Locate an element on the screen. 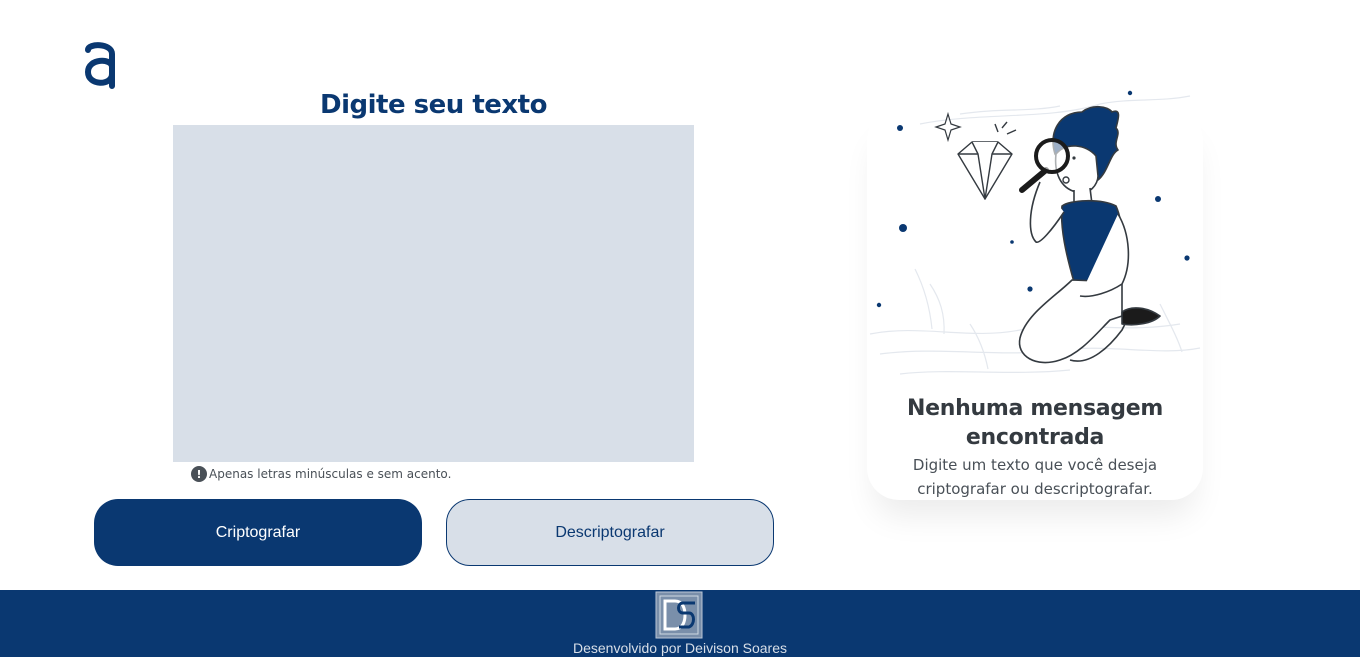 This screenshot has width=1360, height=657. alura-a-logo-icon is located at coordinates (99, 65).